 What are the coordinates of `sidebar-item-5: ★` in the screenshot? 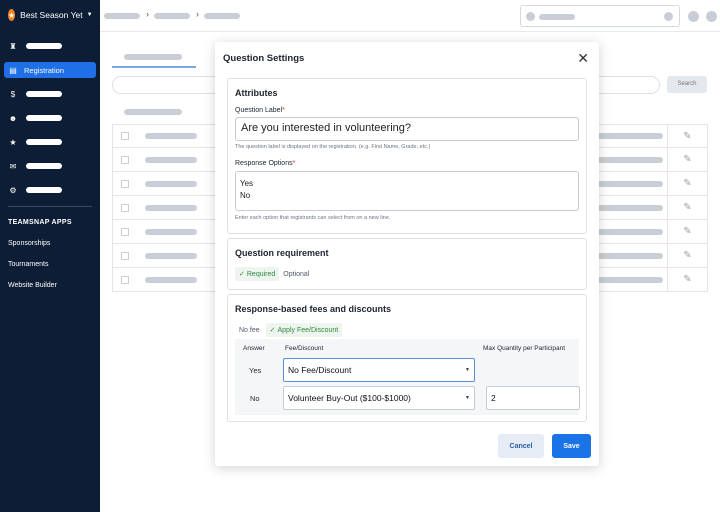 It's located at (50, 142).